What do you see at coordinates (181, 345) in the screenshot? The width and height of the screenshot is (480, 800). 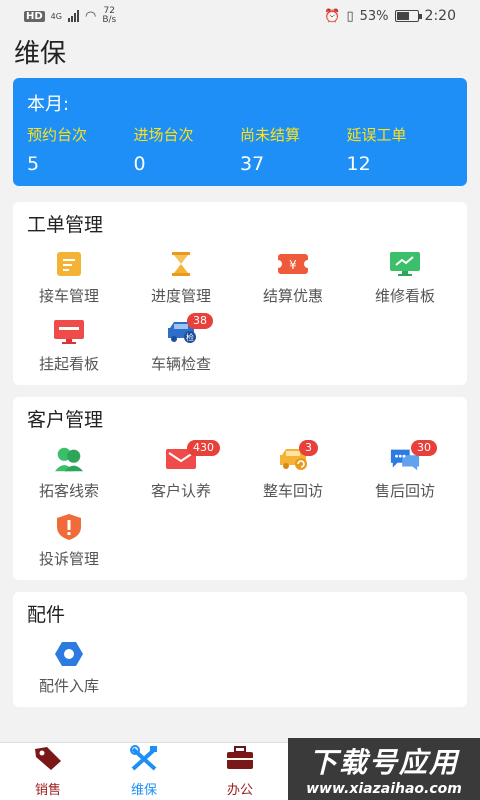 I see `menu-vehicle-check: 检 38 车辆检查` at bounding box center [181, 345].